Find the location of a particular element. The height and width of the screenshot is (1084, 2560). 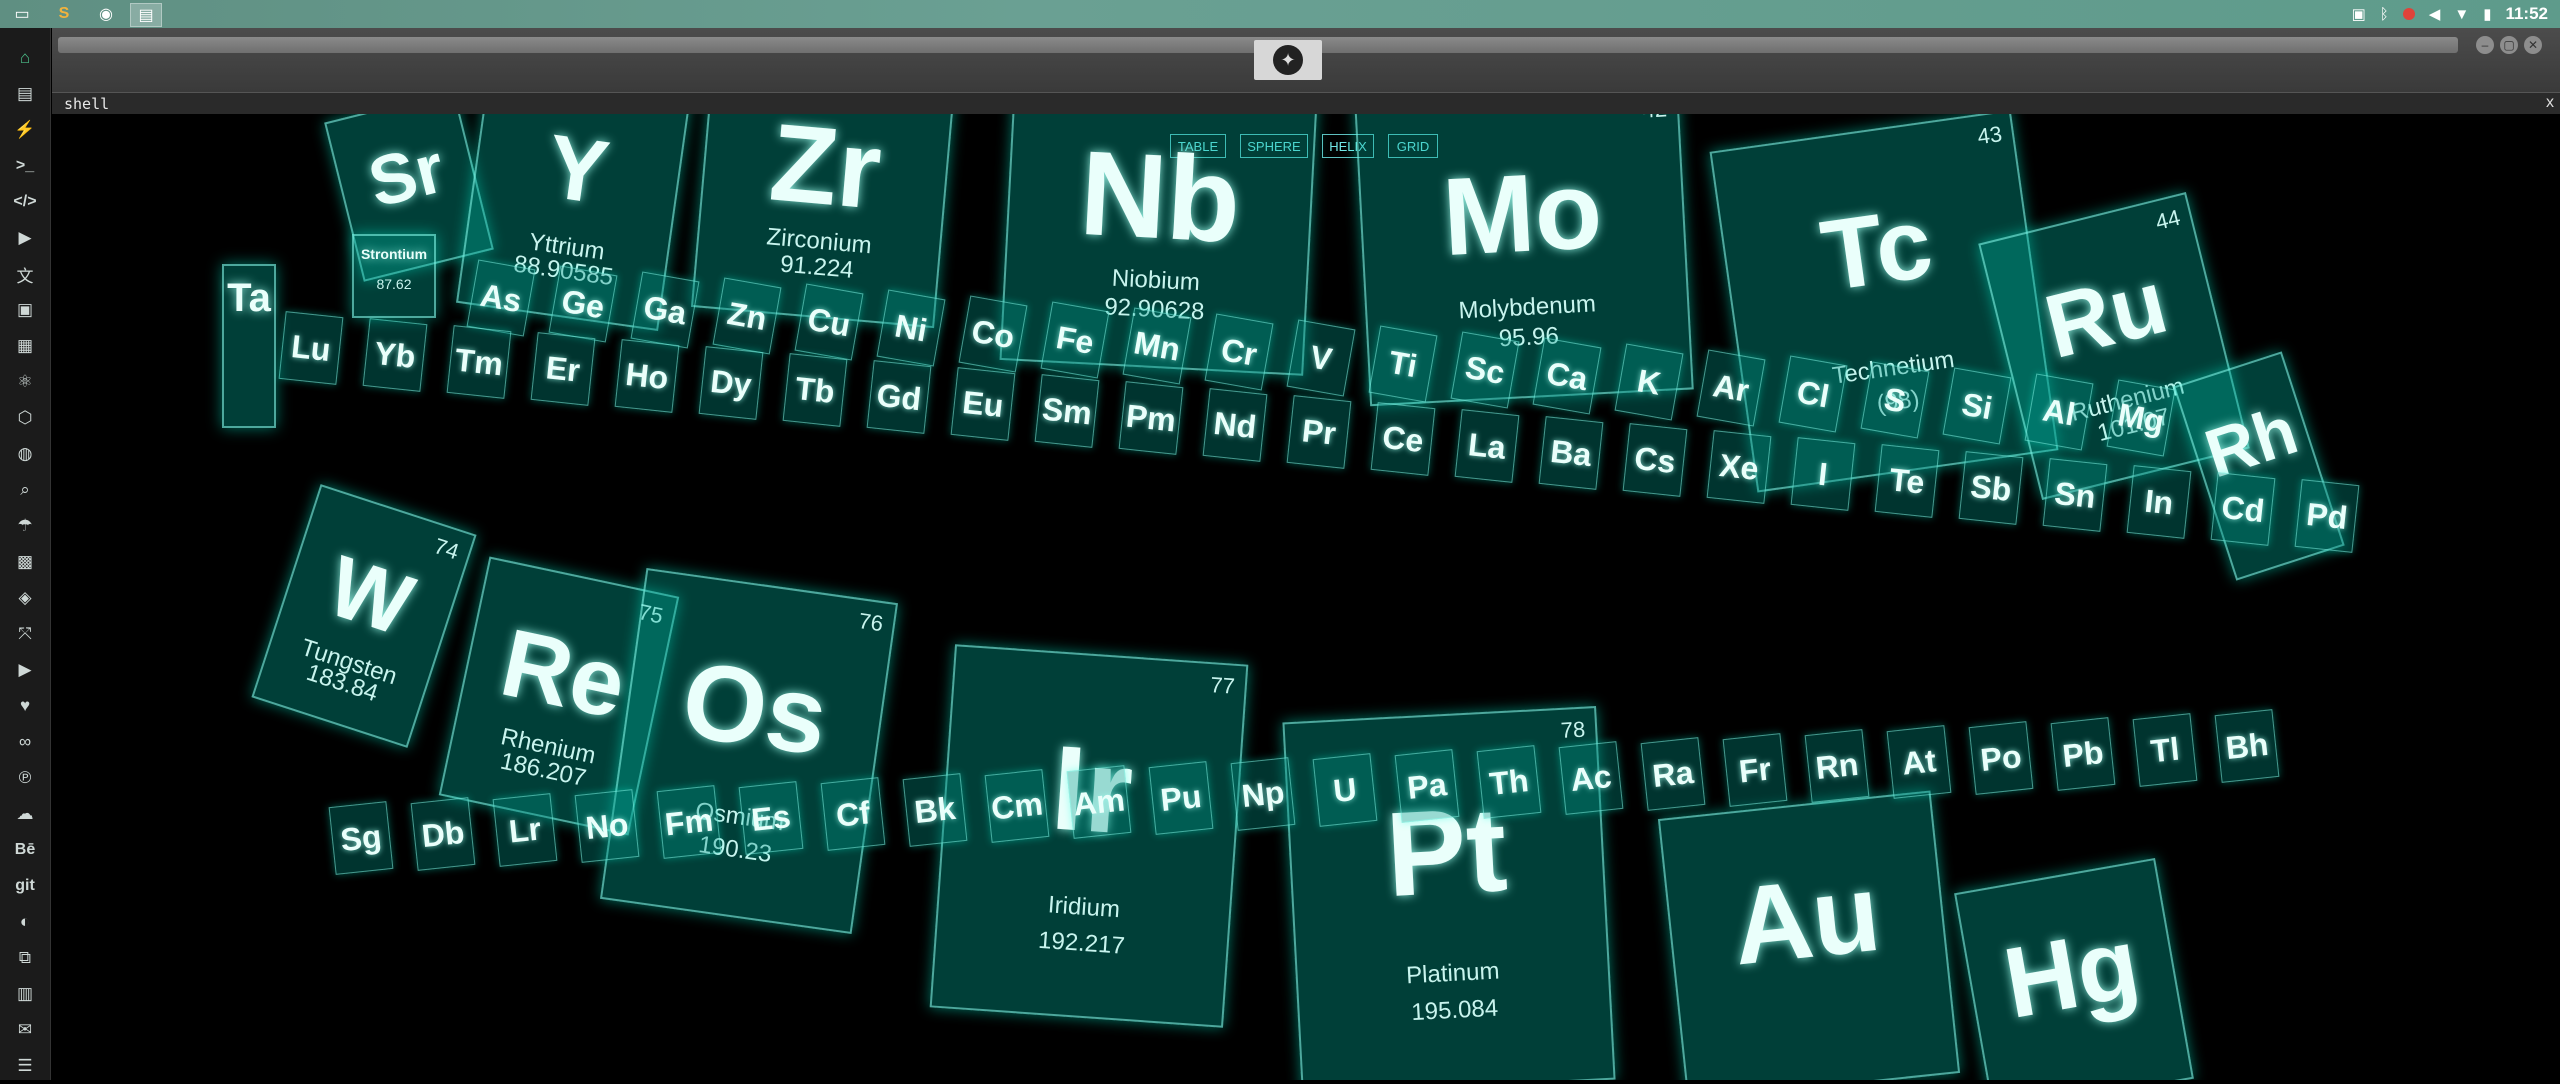

bluetooth-icon: ᛒ is located at coordinates (2384, 14).